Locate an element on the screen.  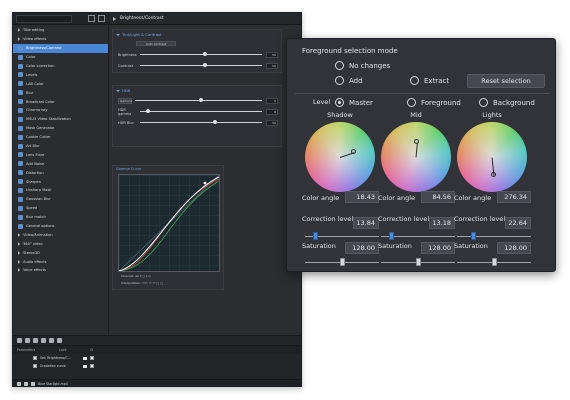
hdr-mode-dropdown: Gamma is located at coordinates (125, 100).